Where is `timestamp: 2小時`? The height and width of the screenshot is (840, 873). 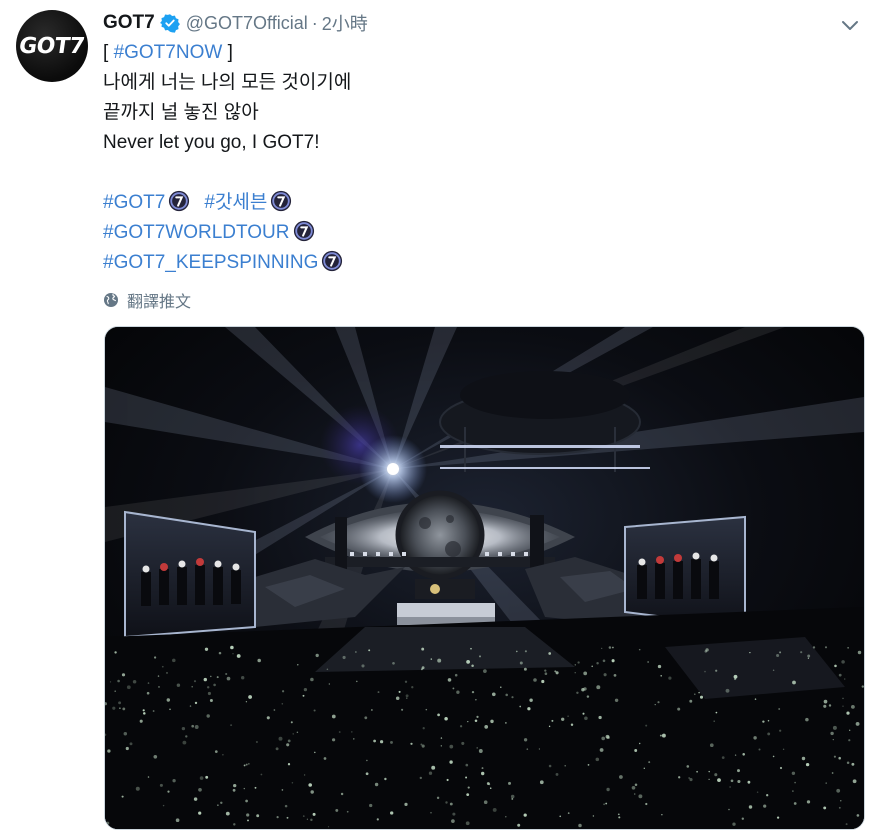
timestamp: 2小時 is located at coordinates (345, 23).